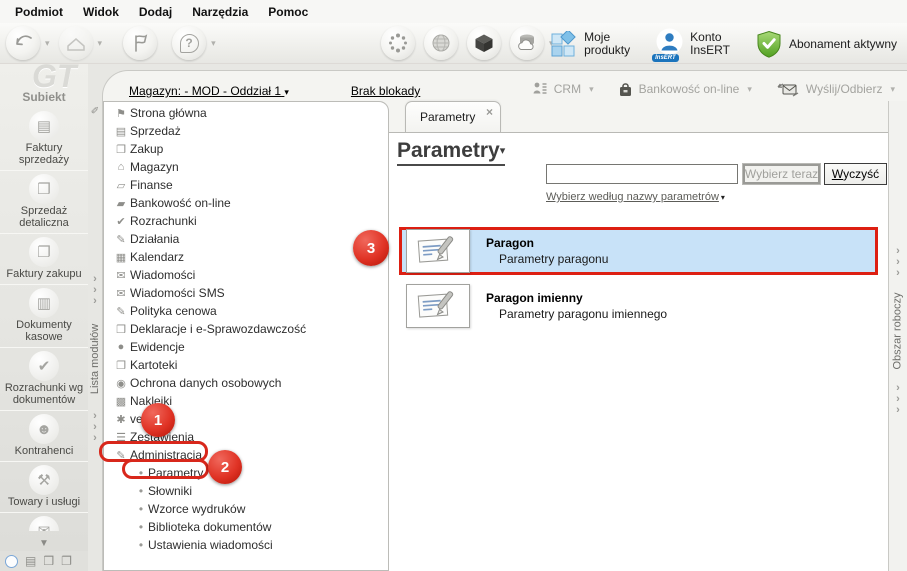 The height and width of the screenshot is (571, 907). What do you see at coordinates (246, 167) in the screenshot?
I see `tree-item: ⌂ Magazyn` at bounding box center [246, 167].